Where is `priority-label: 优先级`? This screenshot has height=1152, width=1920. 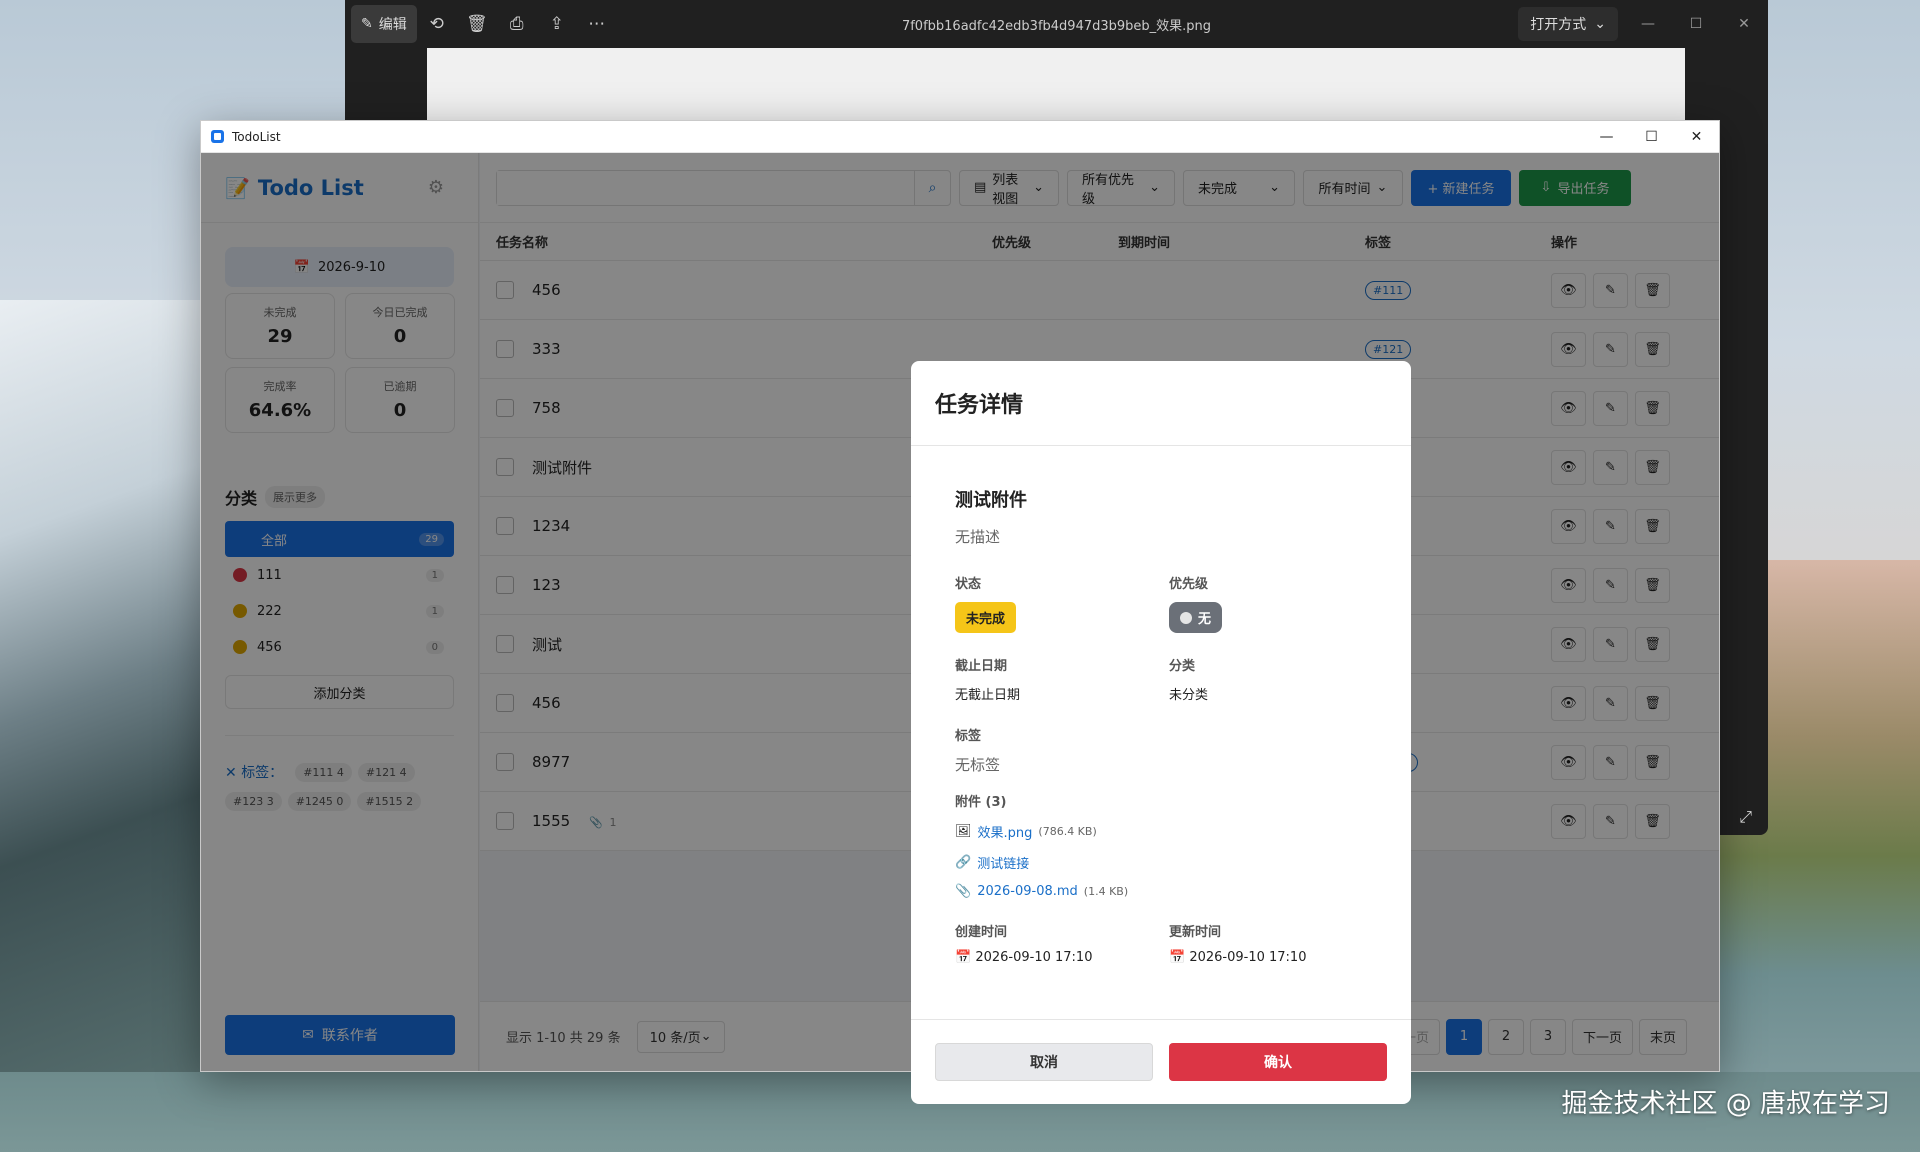 priority-label: 优先级 is located at coordinates (1189, 584).